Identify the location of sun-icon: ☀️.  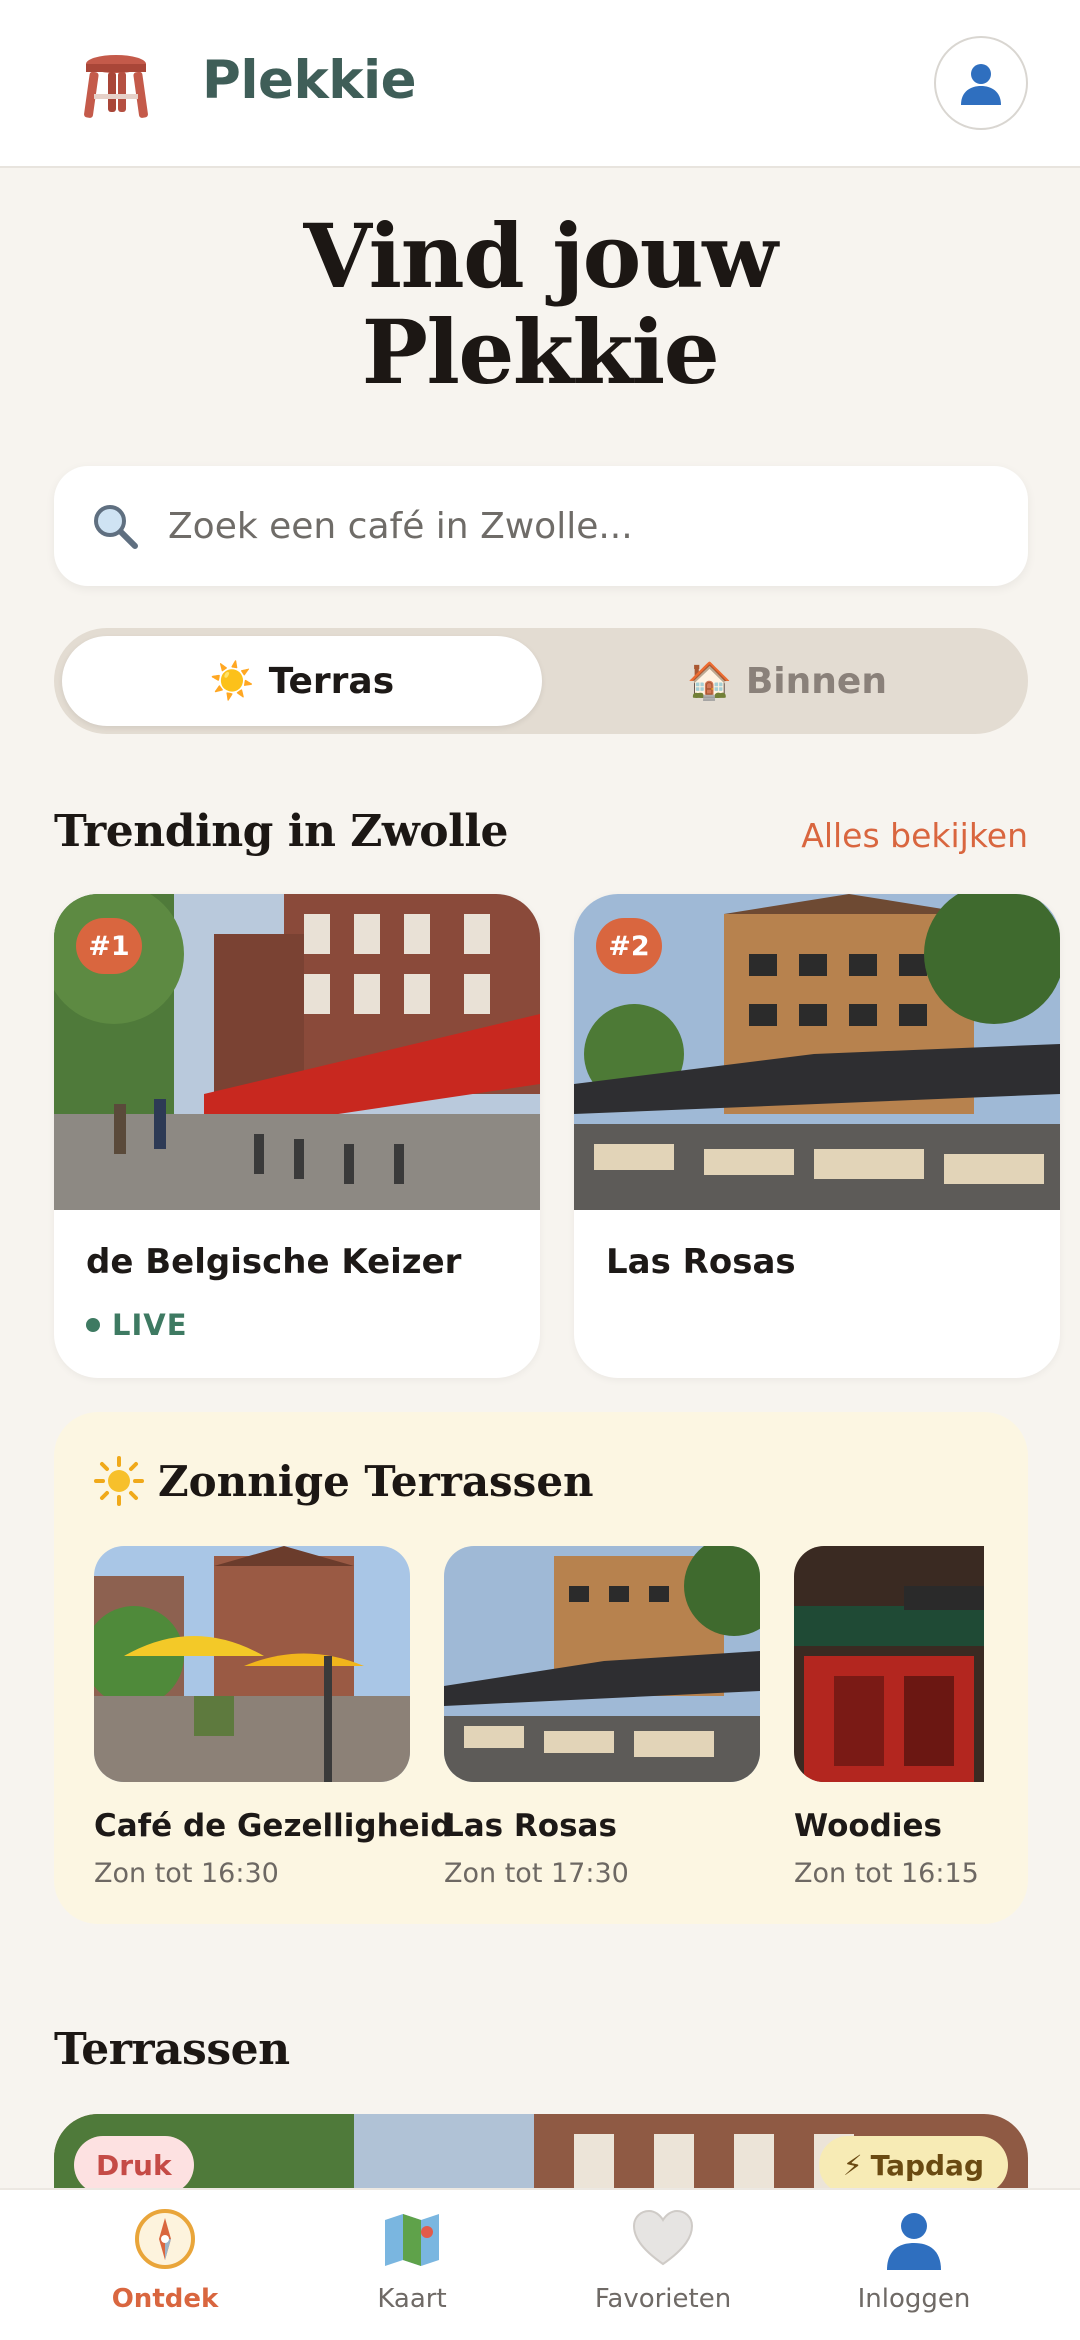
(232, 681).